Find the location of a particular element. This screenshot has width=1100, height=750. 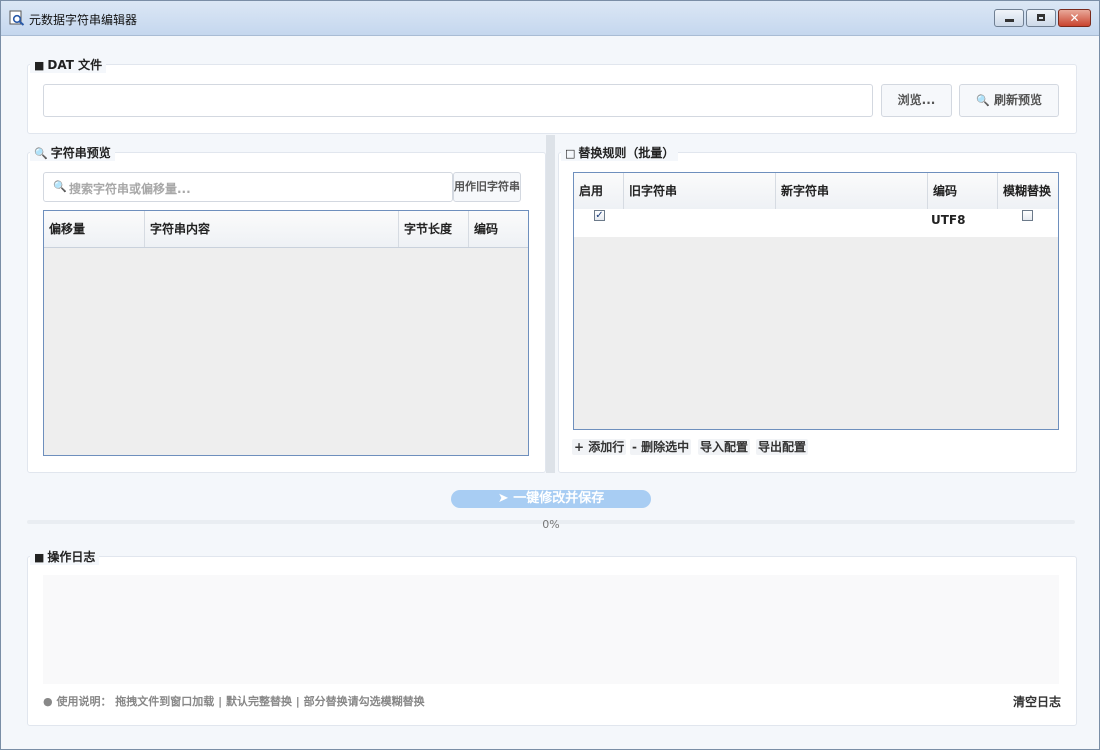

preview-title: 🔍 字符串预览 is located at coordinates (72, 153).